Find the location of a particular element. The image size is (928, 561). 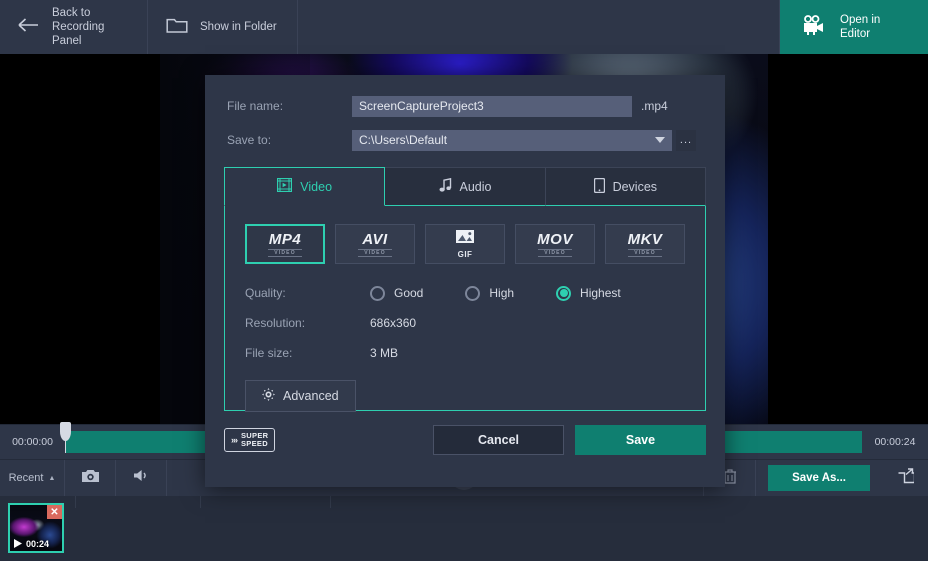

recent-dropdown: Recent ▲ is located at coordinates (32, 478).